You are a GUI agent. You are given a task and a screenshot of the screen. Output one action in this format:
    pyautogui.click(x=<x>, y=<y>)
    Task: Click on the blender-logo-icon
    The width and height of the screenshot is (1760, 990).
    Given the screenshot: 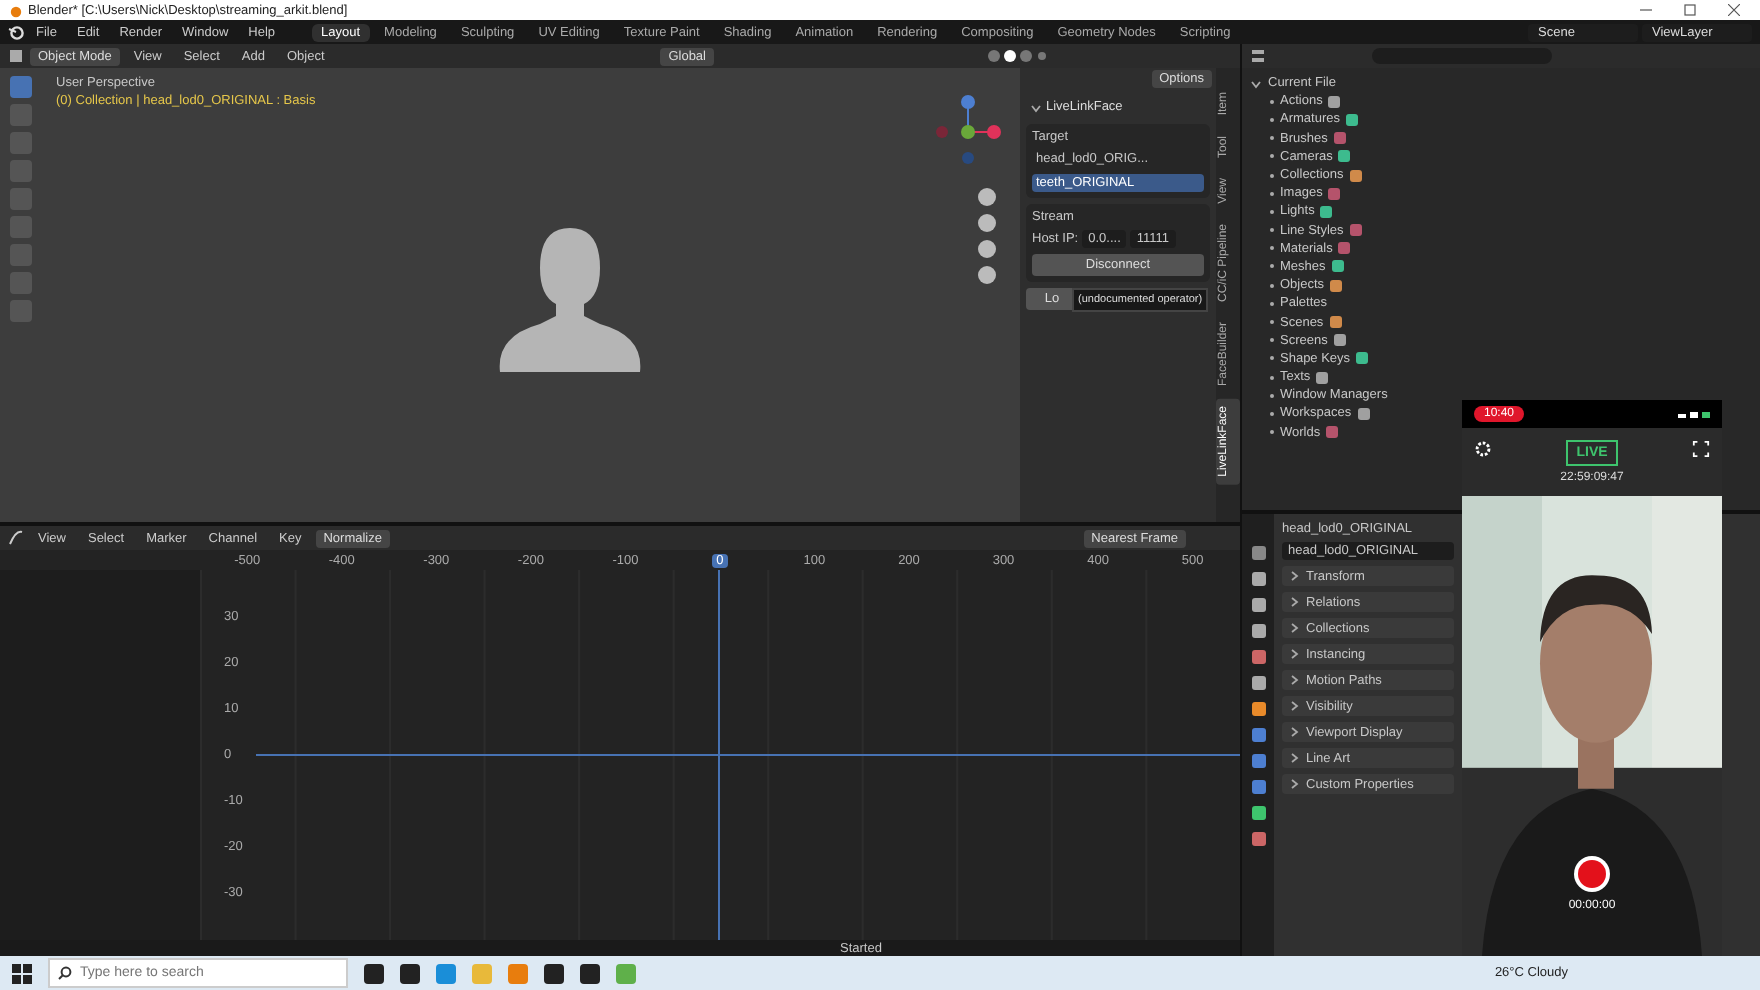 What is the action you would take?
    pyautogui.click(x=16, y=32)
    